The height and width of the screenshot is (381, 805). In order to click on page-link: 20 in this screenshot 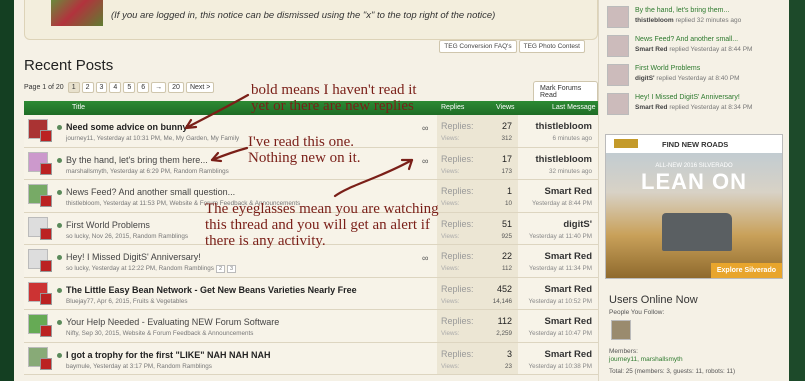, I will do `click(176, 87)`.